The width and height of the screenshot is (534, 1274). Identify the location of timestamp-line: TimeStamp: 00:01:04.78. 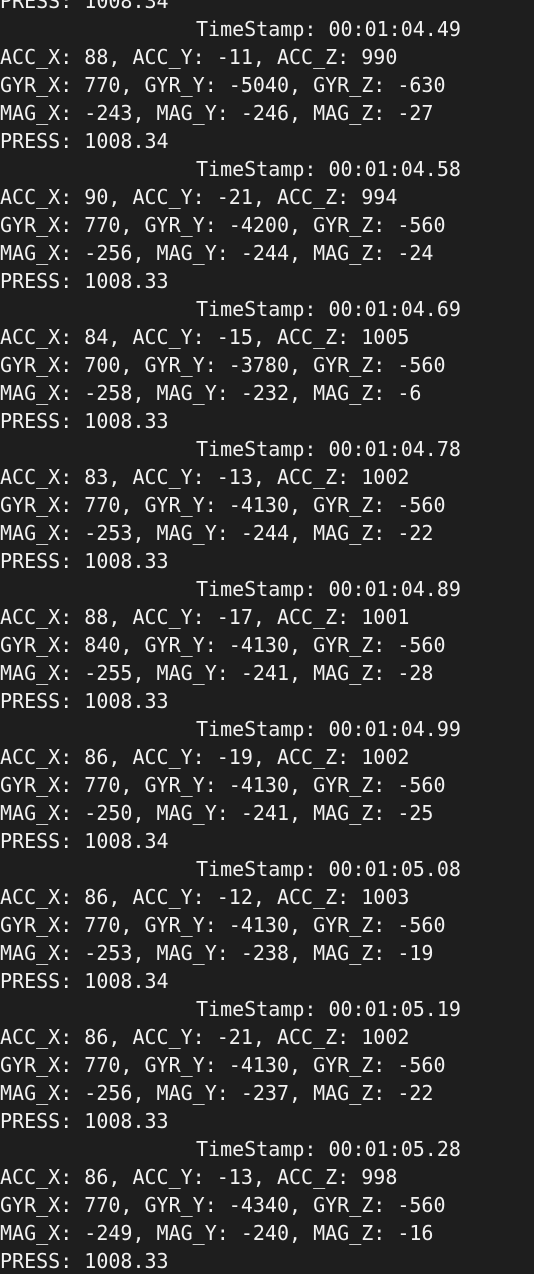
(328, 449).